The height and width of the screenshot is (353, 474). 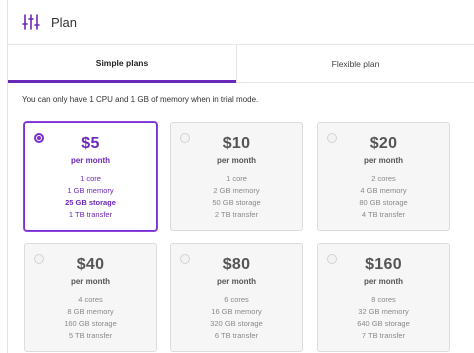 I want to click on plan-transfer: 2 TB transfer, so click(x=236, y=214).